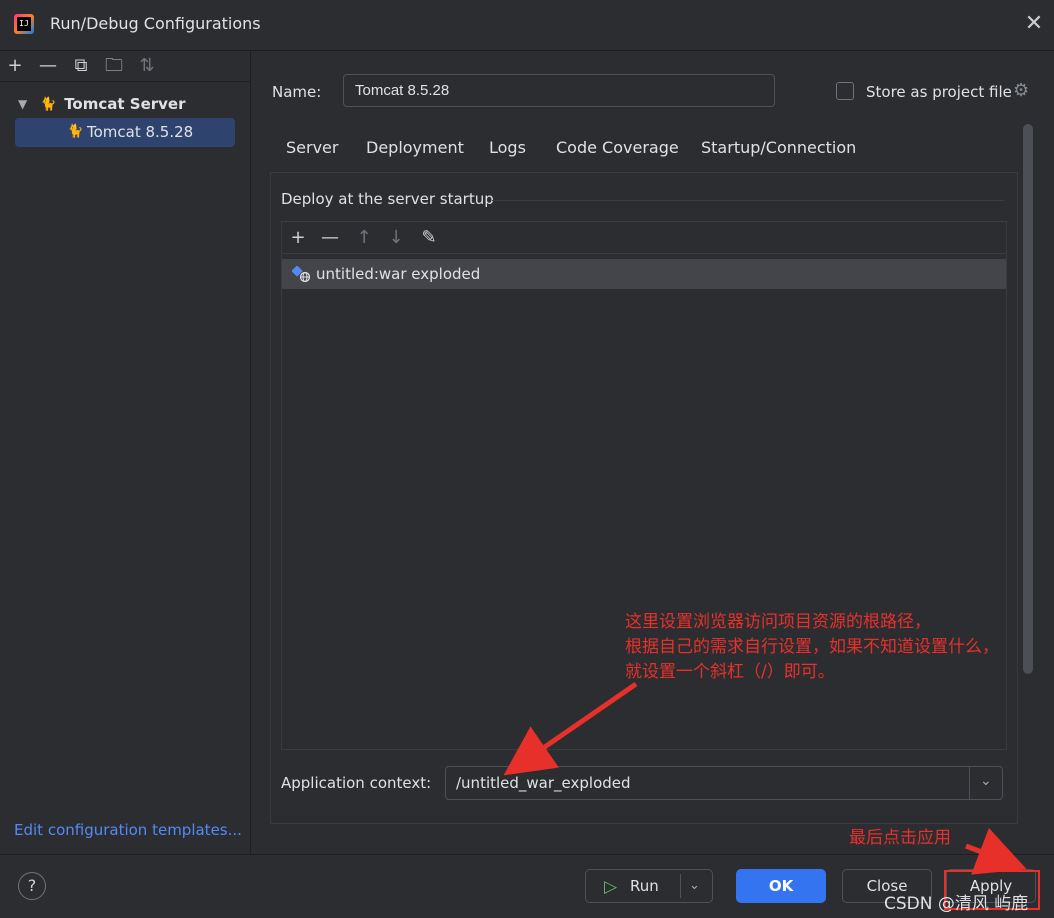 The height and width of the screenshot is (918, 1054). I want to click on tree-item-tomcat-config: Tomcat 8.5.28, so click(125, 132).